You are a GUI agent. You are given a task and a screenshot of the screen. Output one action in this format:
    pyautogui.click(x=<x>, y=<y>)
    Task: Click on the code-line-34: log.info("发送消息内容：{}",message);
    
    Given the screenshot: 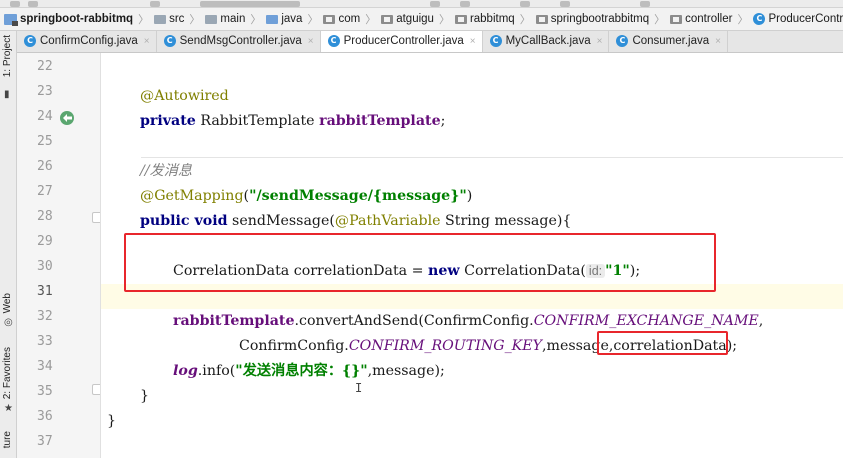 What is the action you would take?
    pyautogui.click(x=508, y=371)
    